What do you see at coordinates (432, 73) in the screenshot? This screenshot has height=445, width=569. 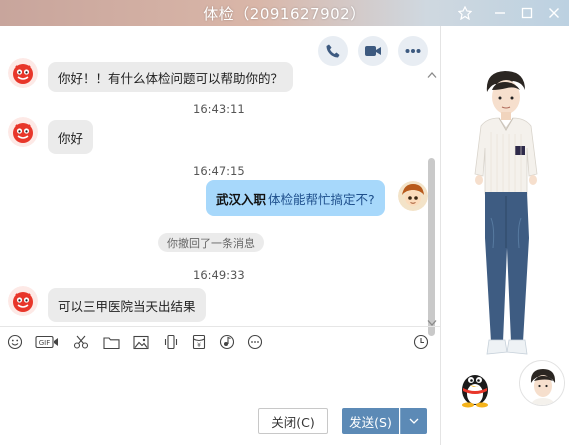 I see `scroll-up-arrow` at bounding box center [432, 73].